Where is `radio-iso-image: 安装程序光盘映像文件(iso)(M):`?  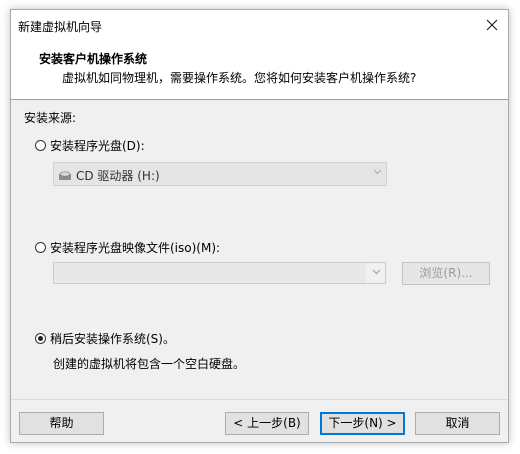
radio-iso-image: 安装程序光盘映像文件(iso)(M): is located at coordinates (127, 247).